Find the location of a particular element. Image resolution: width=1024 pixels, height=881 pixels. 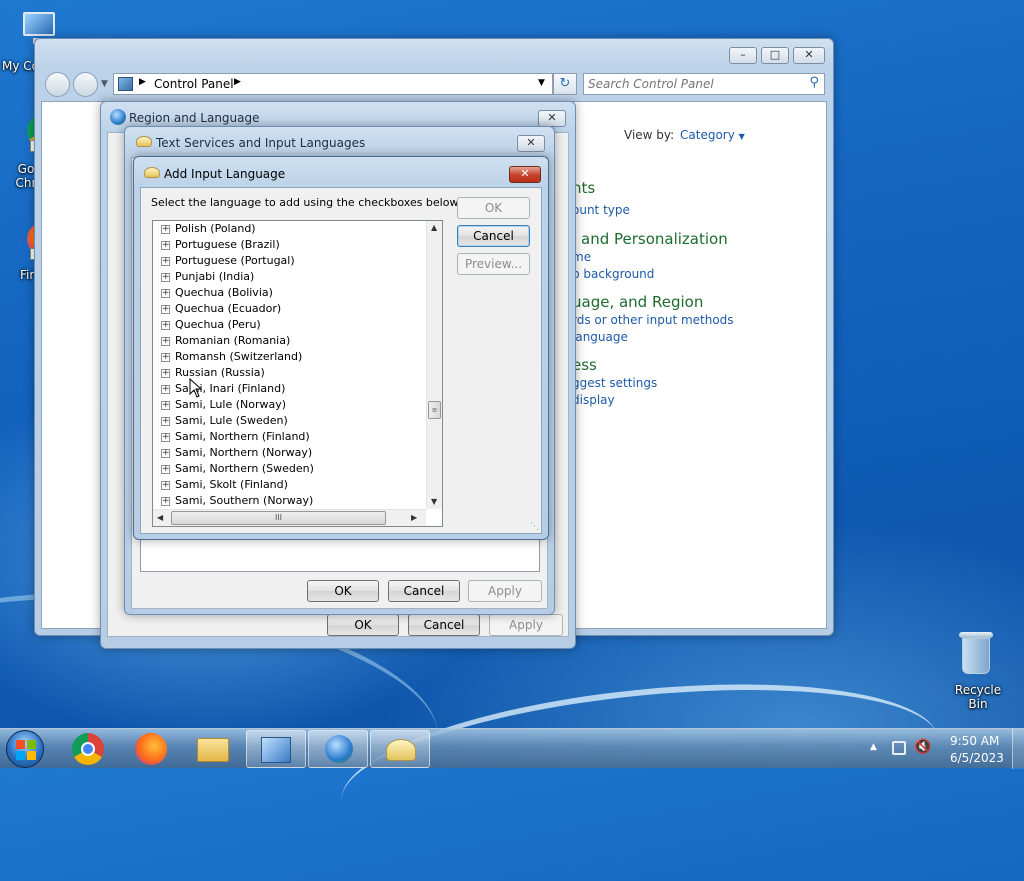

address-dropdown-icon: ▼ is located at coordinates (541, 83).